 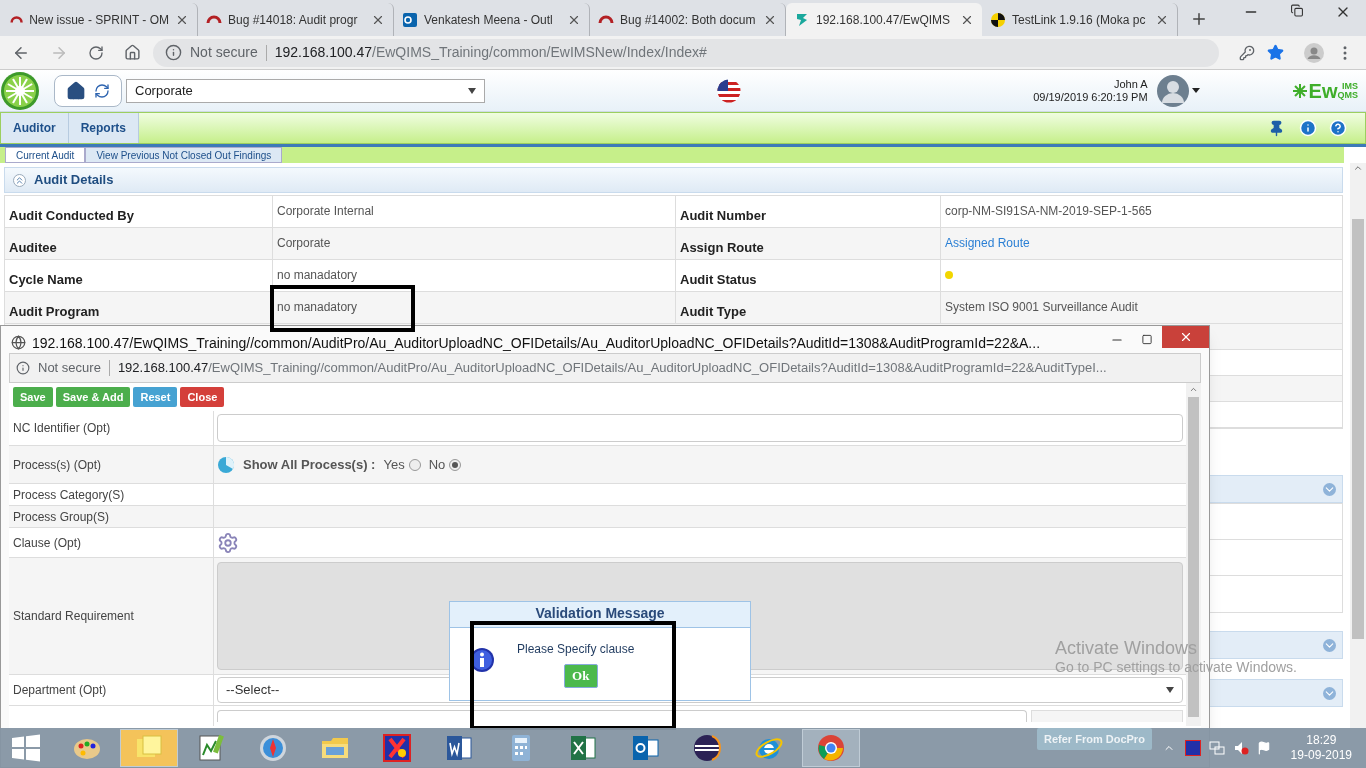 What do you see at coordinates (397, 748) in the screenshot?
I see `scissors-icon` at bounding box center [397, 748].